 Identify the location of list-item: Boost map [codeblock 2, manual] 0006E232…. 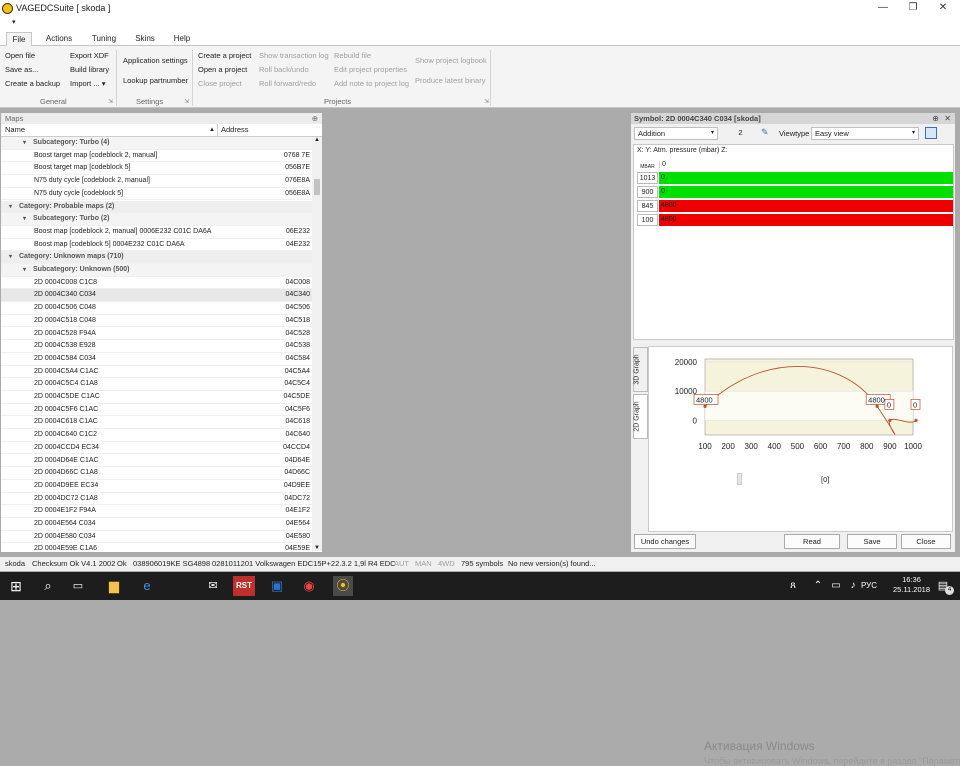
(157, 232).